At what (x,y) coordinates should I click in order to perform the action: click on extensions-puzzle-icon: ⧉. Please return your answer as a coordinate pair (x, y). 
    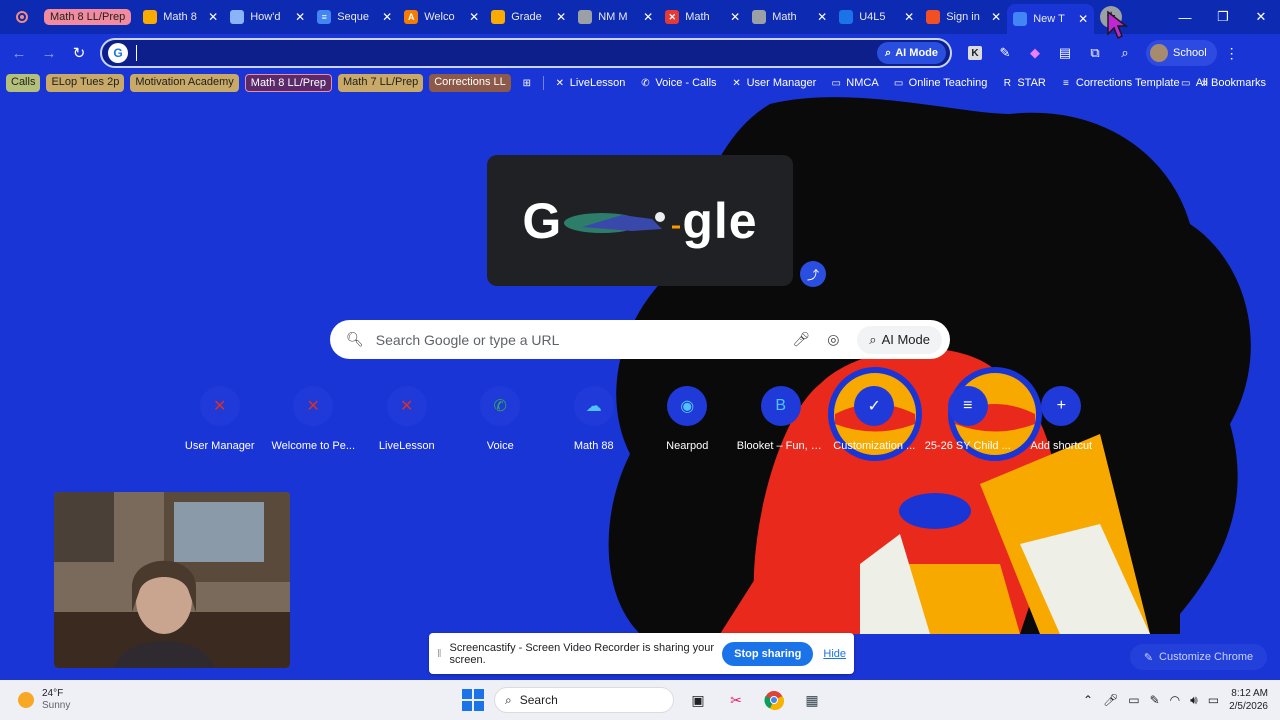
    Looking at the image, I should click on (1095, 53).